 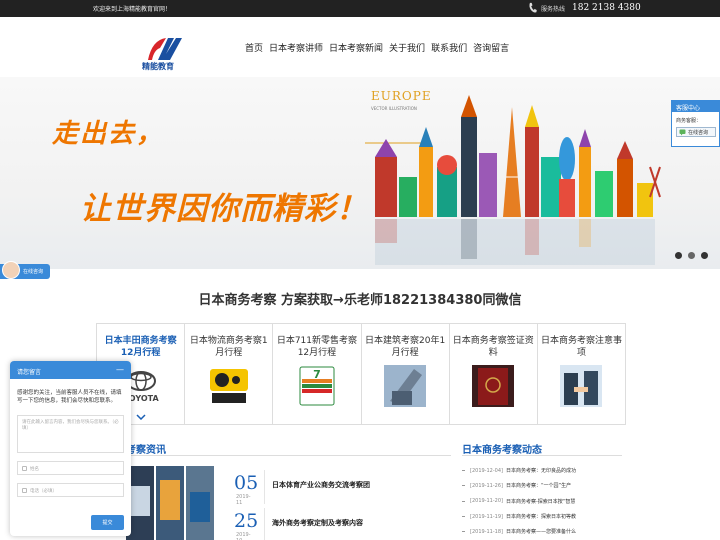 What do you see at coordinates (356, 47) in the screenshot?
I see `nav-news: 日本考察新闻` at bounding box center [356, 47].